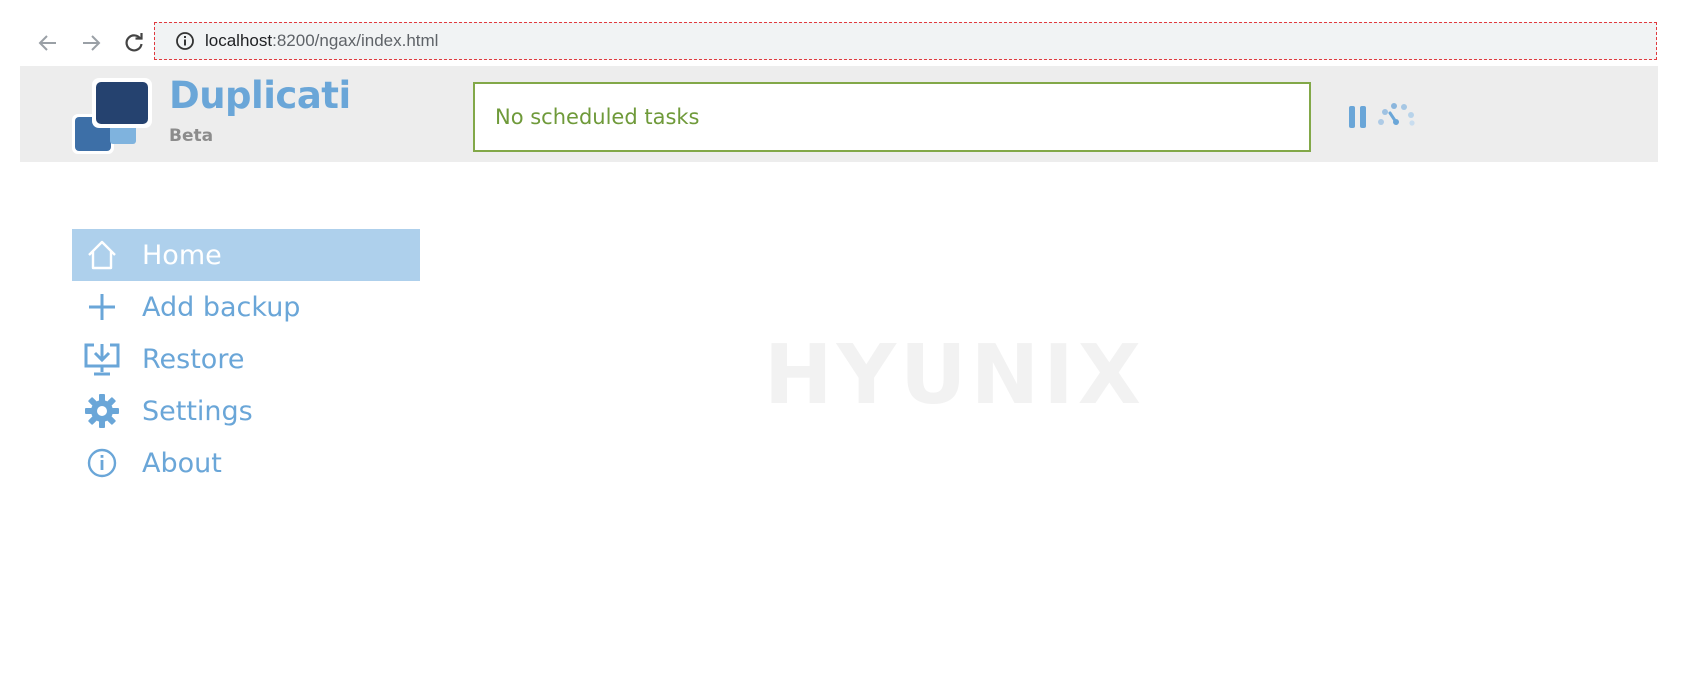 Image resolution: width=1681 pixels, height=695 pixels. I want to click on watermark-logo: HYUNIX, so click(954, 375).